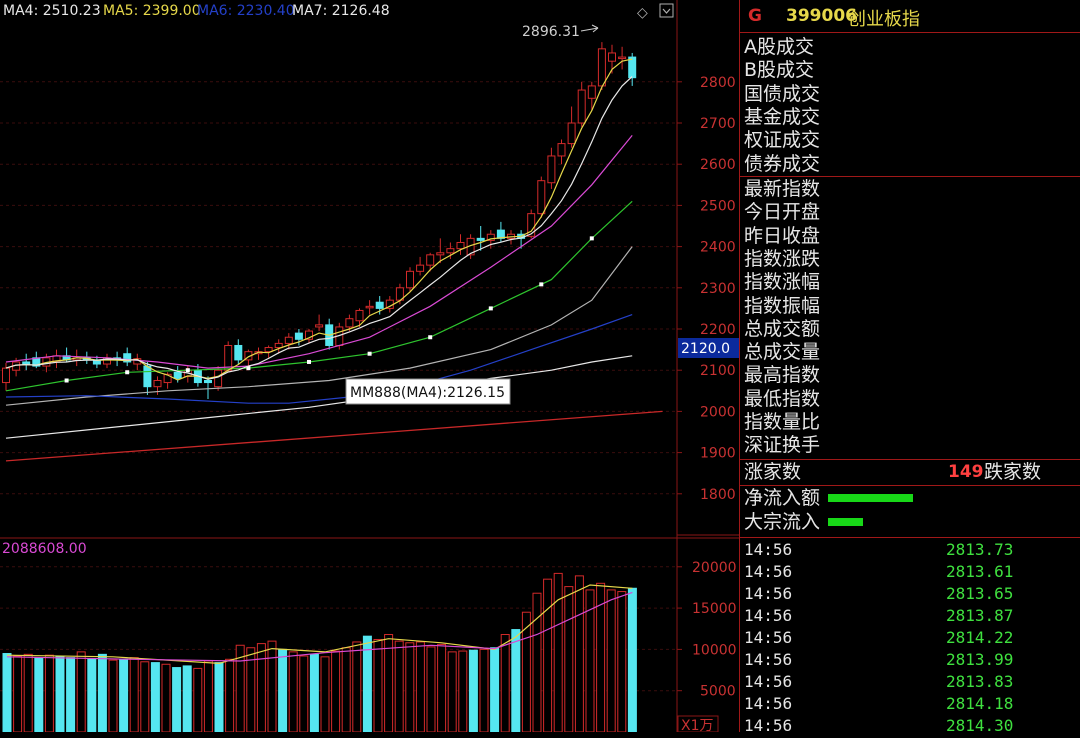 The height and width of the screenshot is (738, 1080). What do you see at coordinates (910, 683) in the screenshot?
I see `tick-row: 14:56 2813.83` at bounding box center [910, 683].